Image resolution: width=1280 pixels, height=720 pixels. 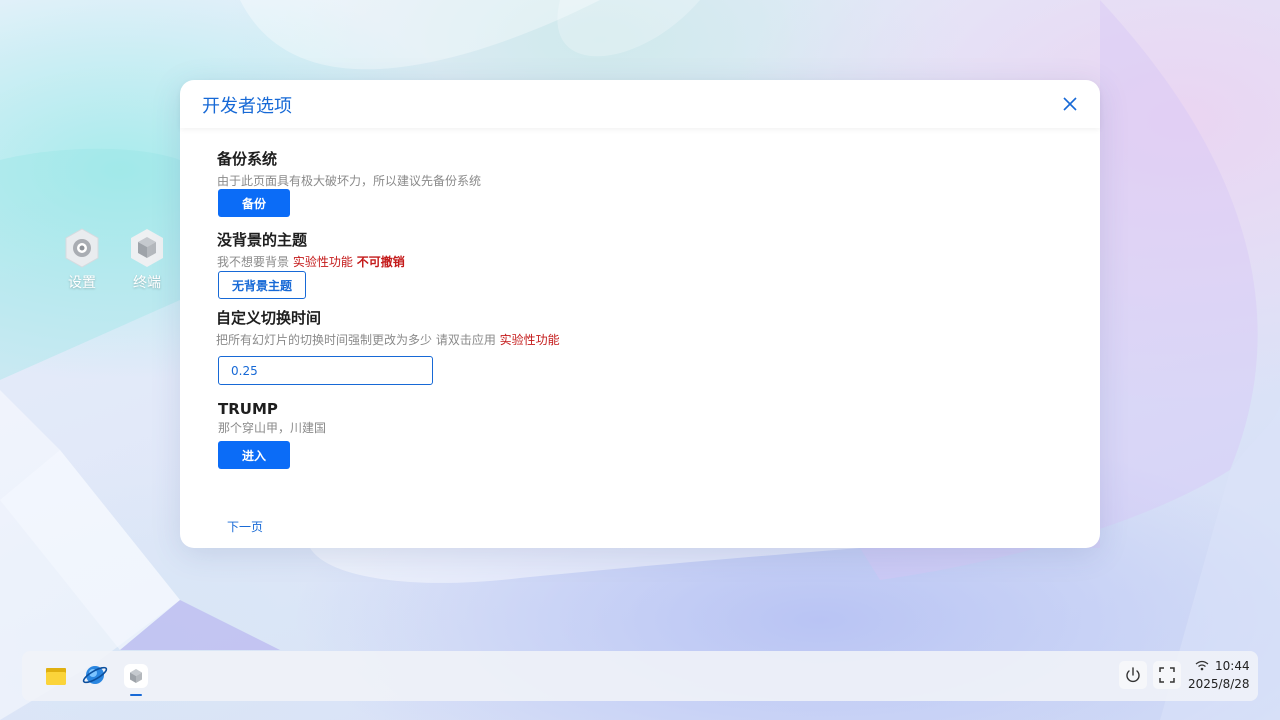 I want to click on section-description: 把所有幻灯片的切换时间强制更改为多少 请双击应用 实验性功能, so click(x=388, y=339).